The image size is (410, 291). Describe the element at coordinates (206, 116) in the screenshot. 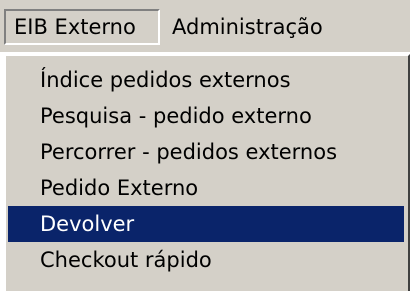

I see `menu-item-pesquisa-pedido-externo: Pesquisa - pedido externo` at that location.